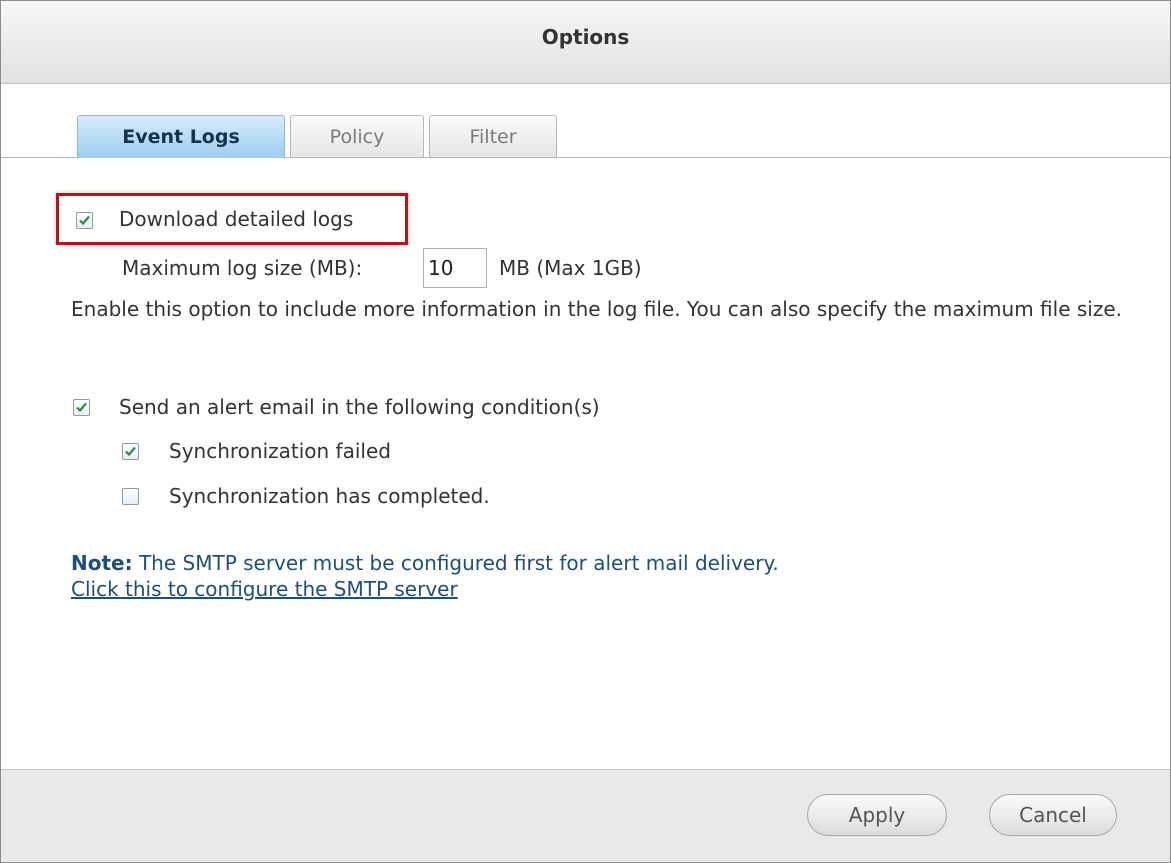  Describe the element at coordinates (493, 136) in the screenshot. I see `tab-filter: Filter` at that location.